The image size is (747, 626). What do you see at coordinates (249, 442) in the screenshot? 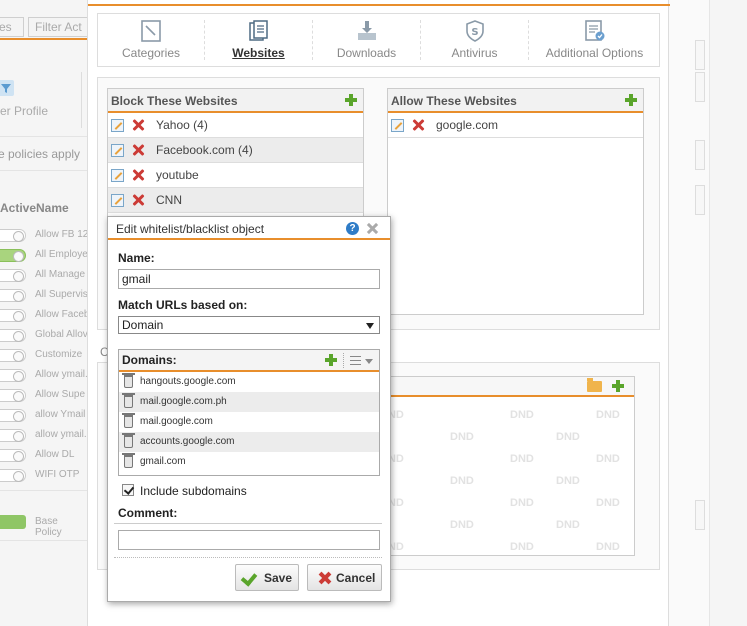
I see `domain-row: accounts.google.com` at bounding box center [249, 442].